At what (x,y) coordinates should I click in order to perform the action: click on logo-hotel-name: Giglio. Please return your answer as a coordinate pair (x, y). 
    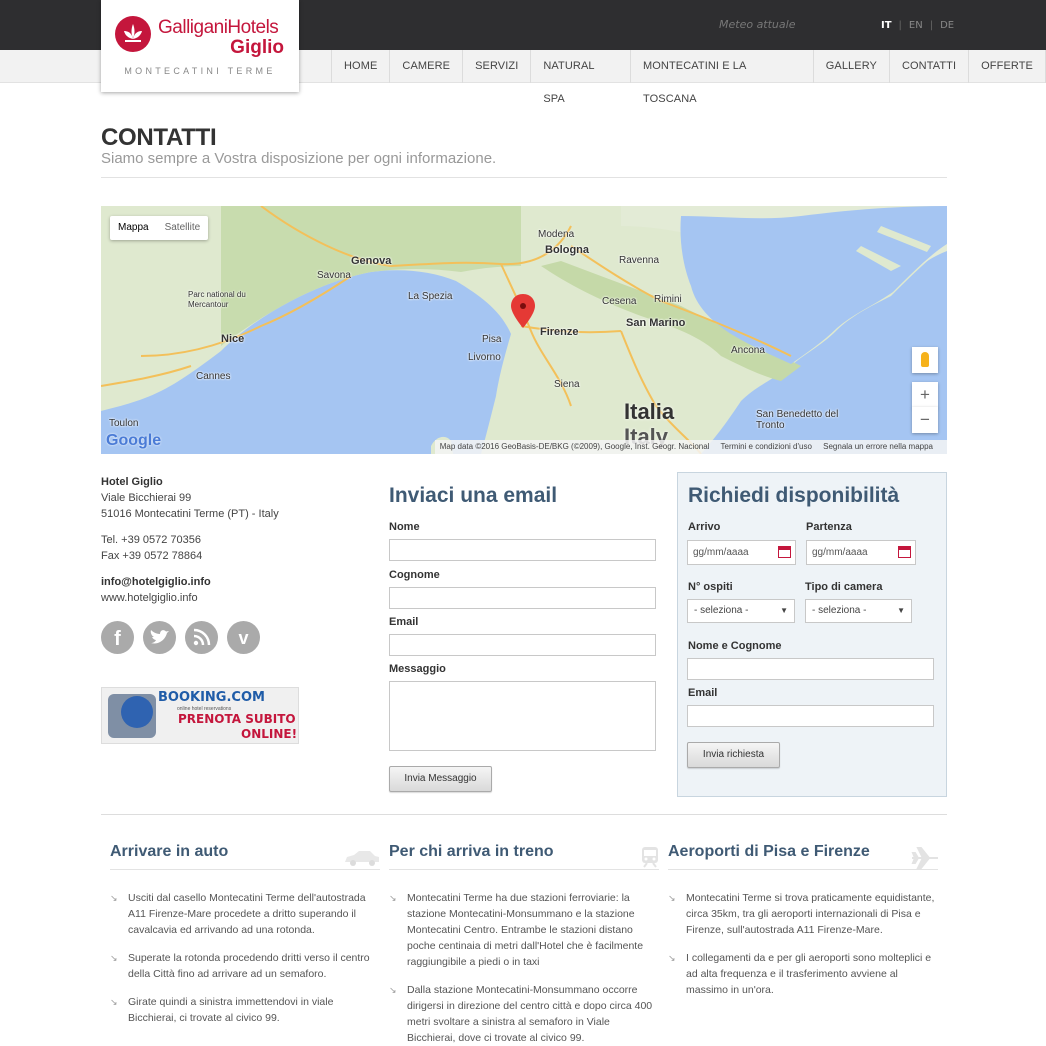
    Looking at the image, I should click on (257, 47).